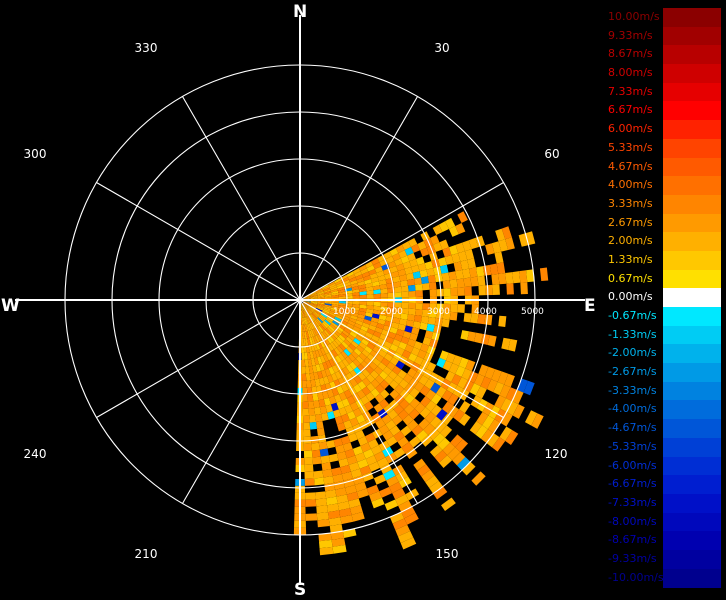 This screenshot has height=600, width=726. Describe the element at coordinates (665, 36) in the screenshot. I see `colorbar-entry: 9.33m/s` at that location.